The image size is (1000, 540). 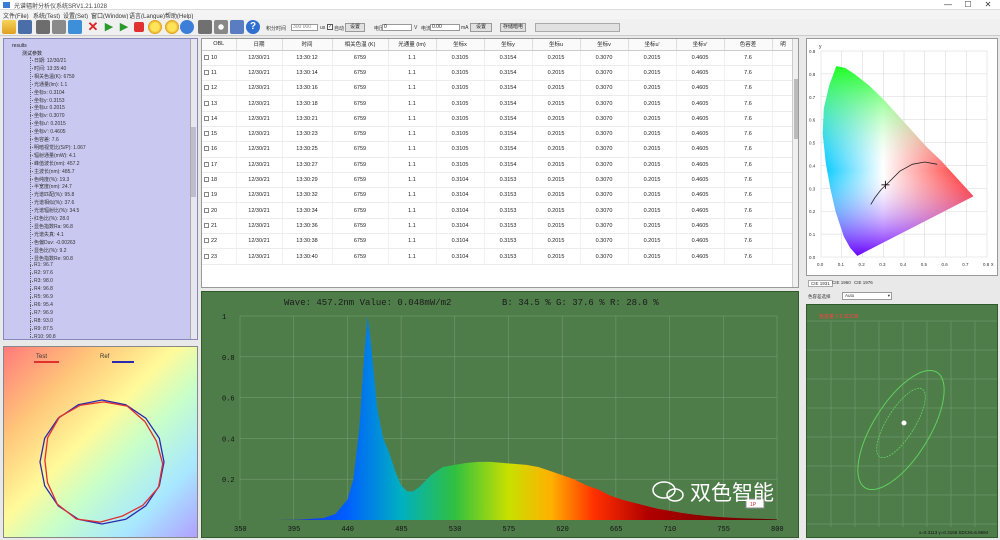 I want to click on column-header: 日期, so click(x=259, y=45).